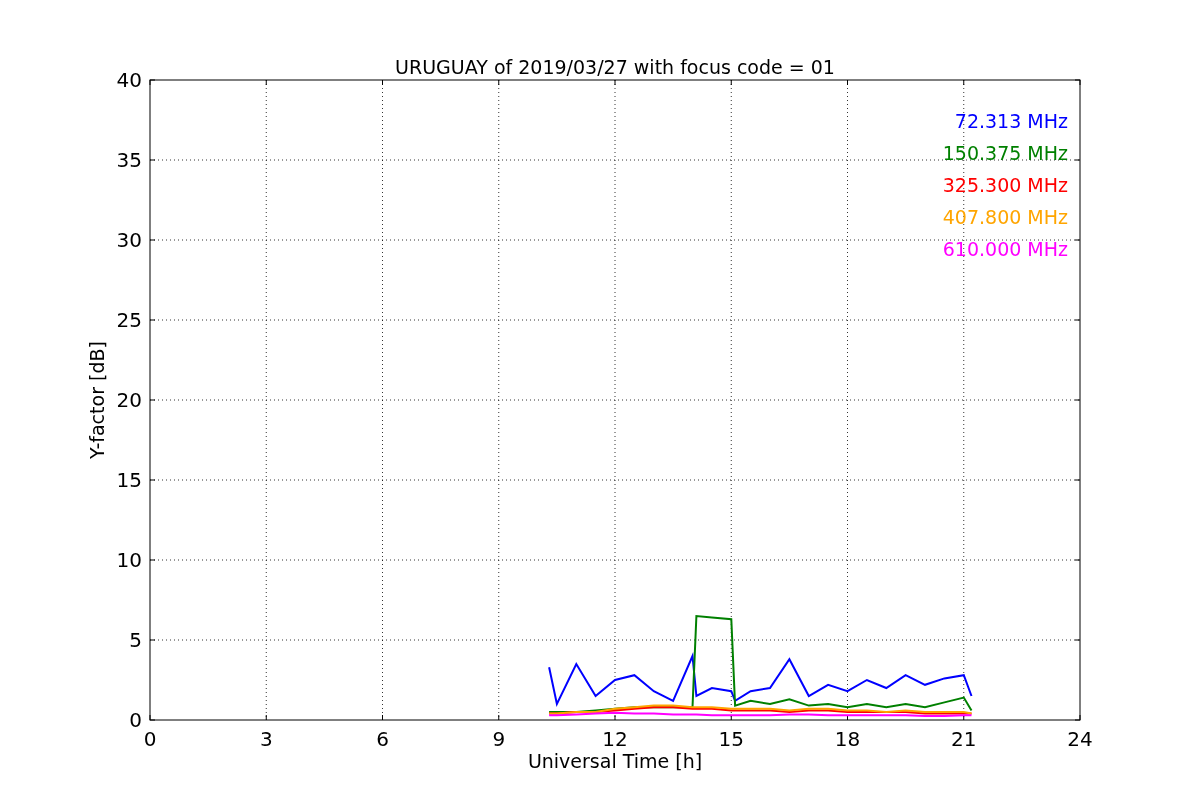  What do you see at coordinates (847, 739) in the screenshot?
I see `x-tick-label: 18` at bounding box center [847, 739].